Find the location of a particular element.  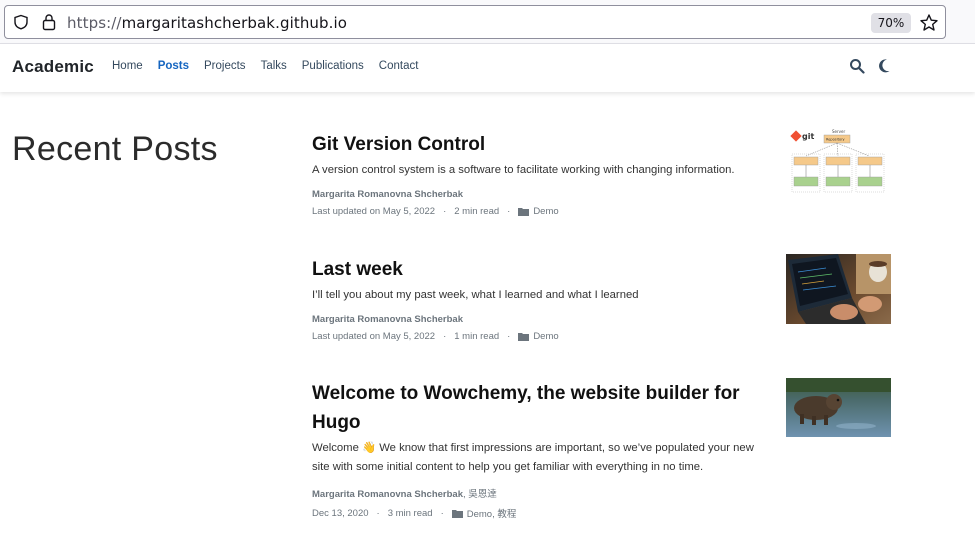

lock-icon is located at coordinates (49, 22).